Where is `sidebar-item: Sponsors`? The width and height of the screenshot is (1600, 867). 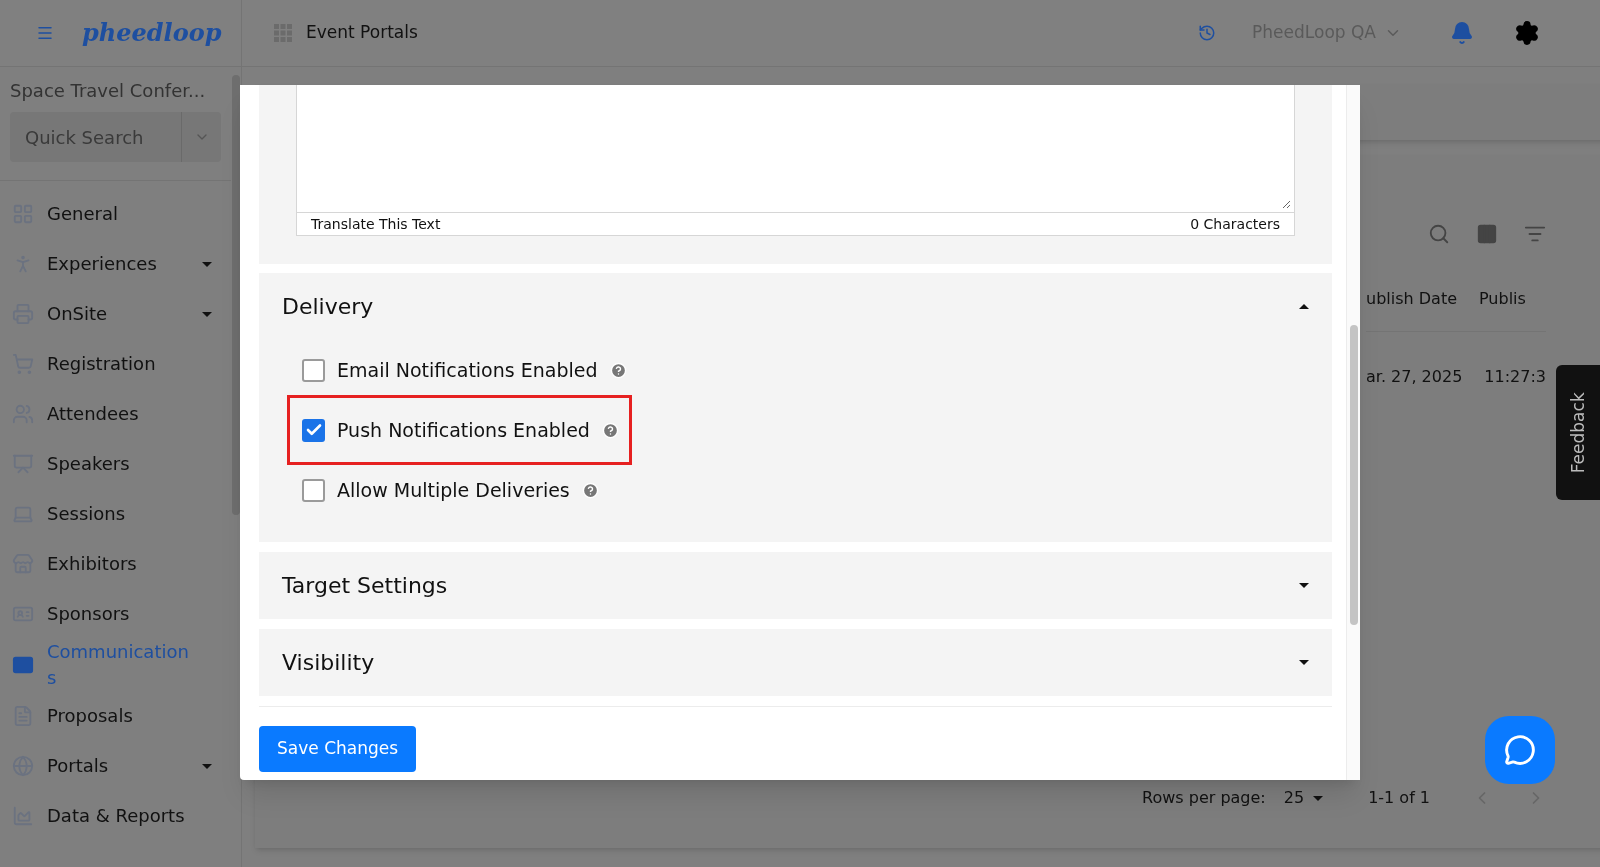 sidebar-item: Sponsors is located at coordinates (115, 614).